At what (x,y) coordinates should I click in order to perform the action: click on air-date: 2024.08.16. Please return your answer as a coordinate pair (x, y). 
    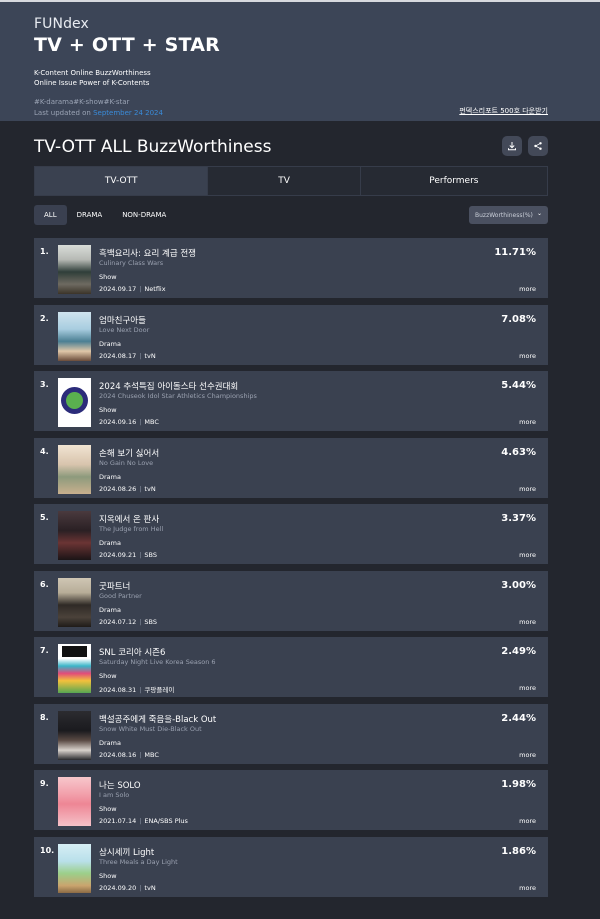
    Looking at the image, I should click on (118, 754).